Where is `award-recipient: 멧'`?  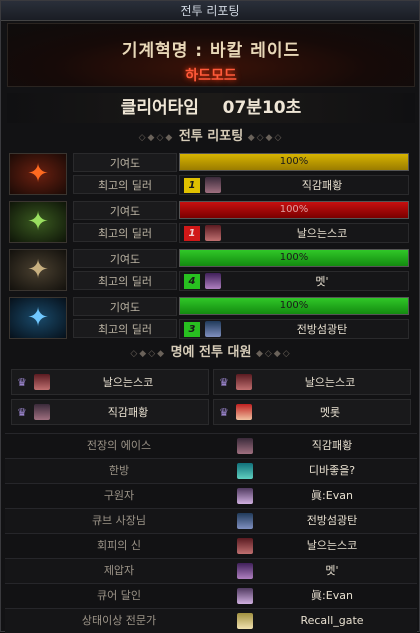 award-recipient: 멧' is located at coordinates (332, 570).